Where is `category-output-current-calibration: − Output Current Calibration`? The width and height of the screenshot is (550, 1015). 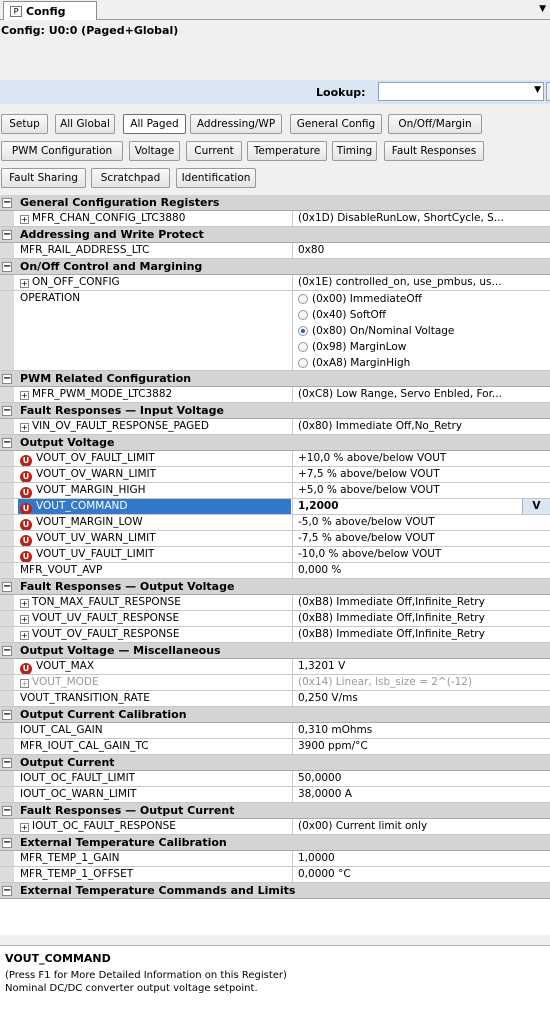
category-output-current-calibration: − Output Current Calibration is located at coordinates (275, 715).